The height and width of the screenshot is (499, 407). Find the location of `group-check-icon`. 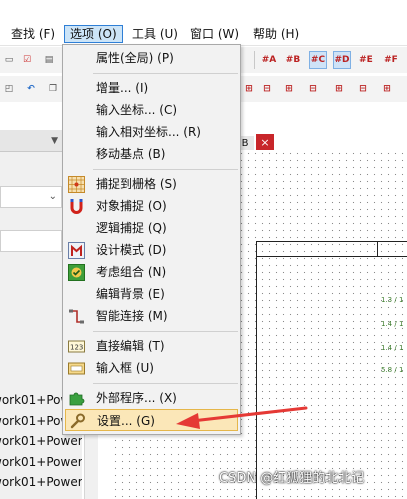

group-check-icon is located at coordinates (76, 272).